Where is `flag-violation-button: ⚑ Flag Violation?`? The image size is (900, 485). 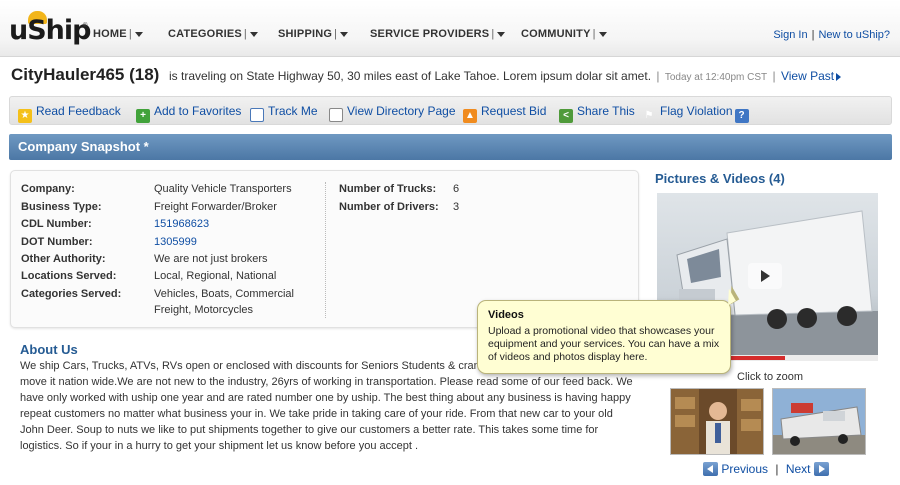
flag-violation-button: ⚑ Flag Violation? is located at coordinates (697, 113).